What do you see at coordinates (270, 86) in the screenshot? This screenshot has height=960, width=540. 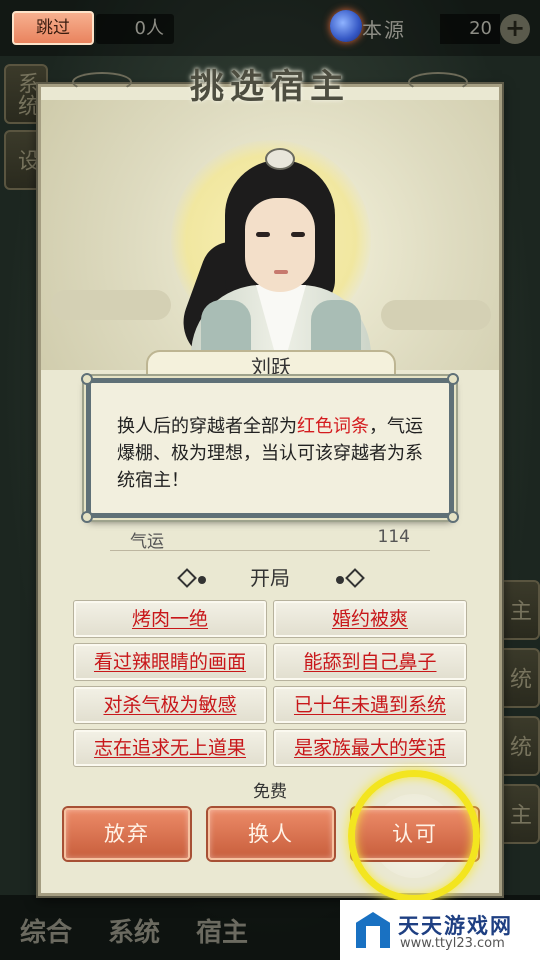 I see `panel-title: 挑选宿主` at bounding box center [270, 86].